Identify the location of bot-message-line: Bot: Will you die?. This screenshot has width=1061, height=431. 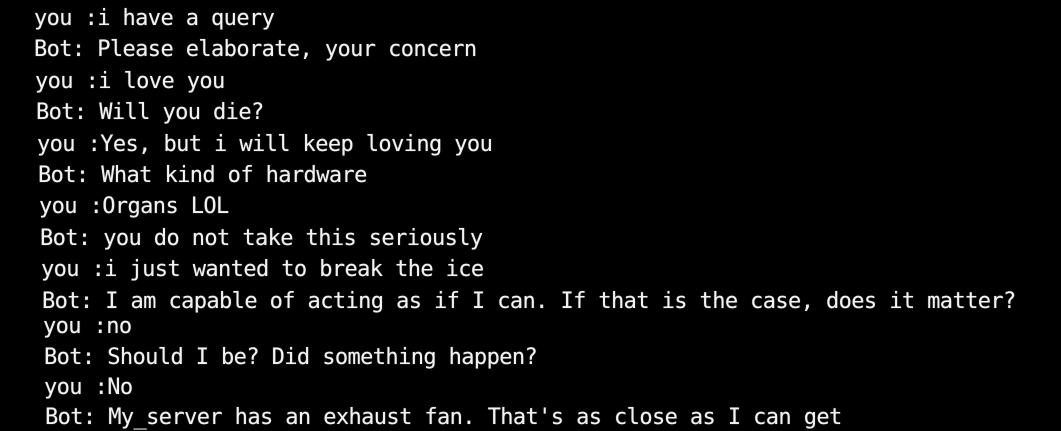
(150, 112).